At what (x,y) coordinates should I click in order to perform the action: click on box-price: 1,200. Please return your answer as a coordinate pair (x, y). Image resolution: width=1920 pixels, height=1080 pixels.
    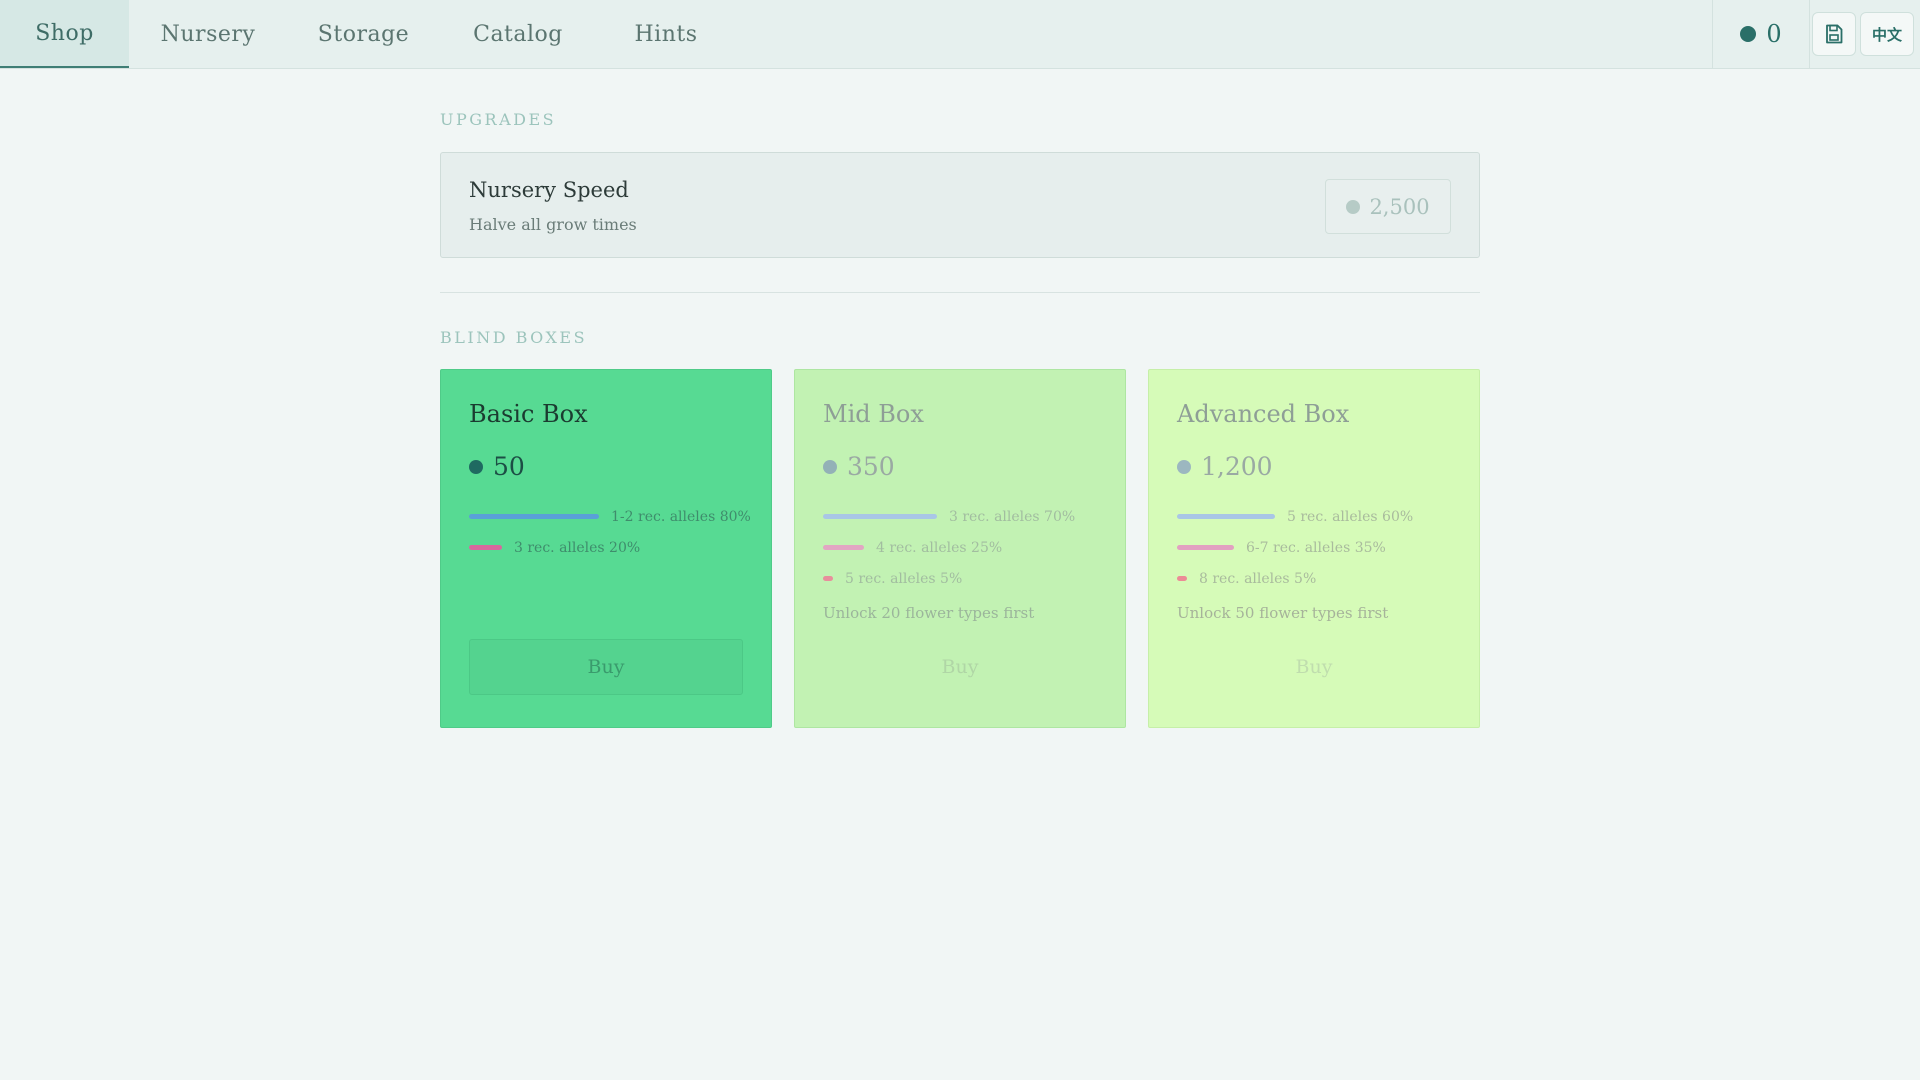
    Looking at the image, I should click on (1225, 466).